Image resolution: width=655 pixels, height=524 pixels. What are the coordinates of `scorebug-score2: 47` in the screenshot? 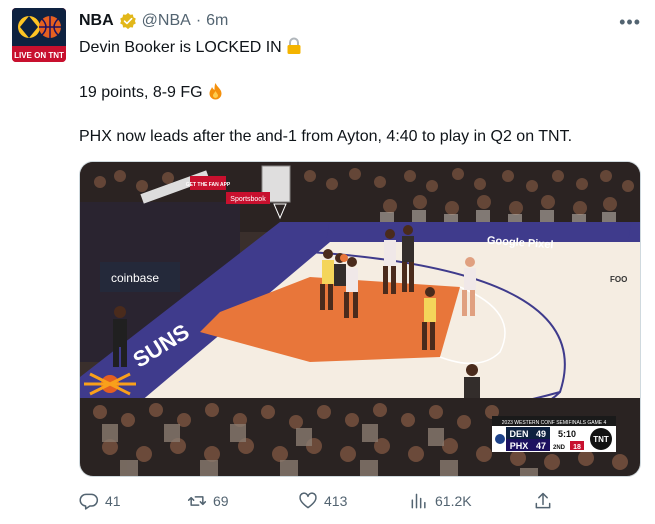 It's located at (541, 446).